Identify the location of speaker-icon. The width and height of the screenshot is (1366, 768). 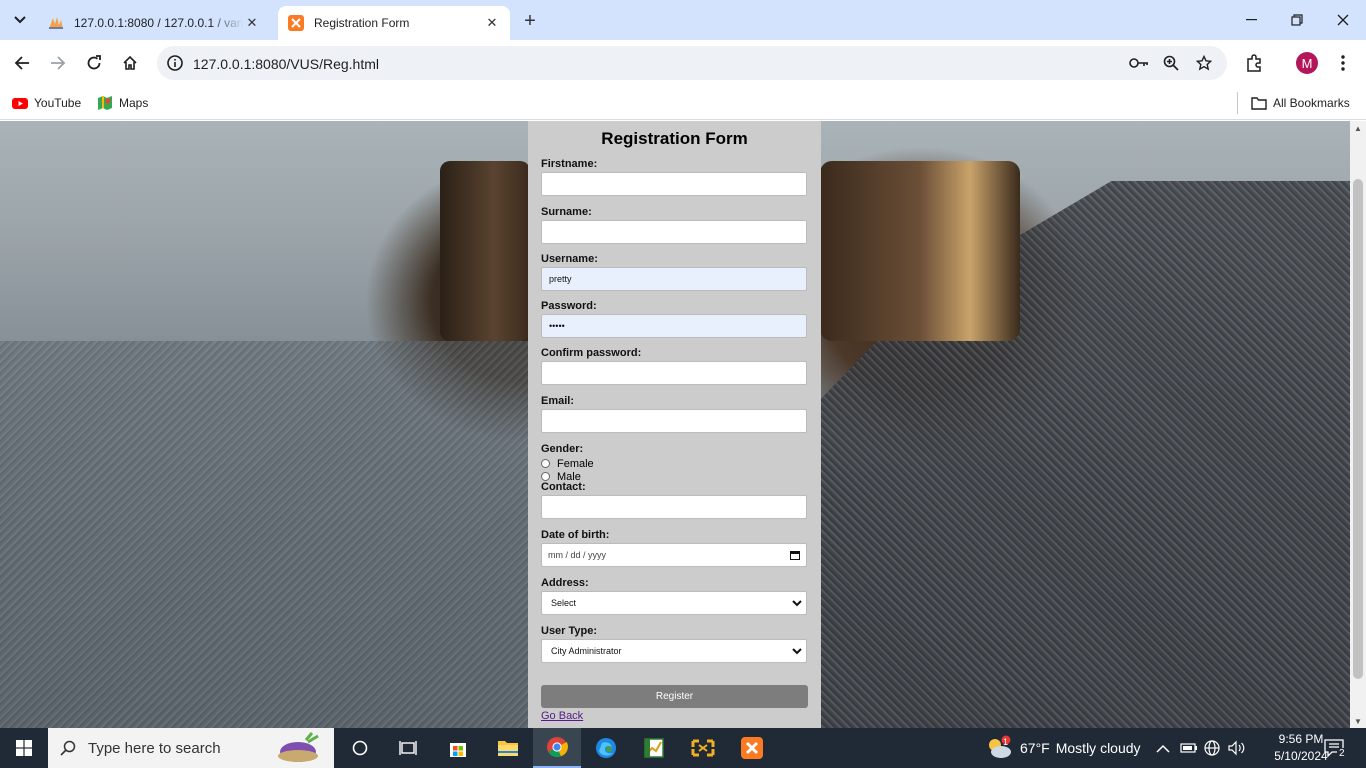
(1236, 748).